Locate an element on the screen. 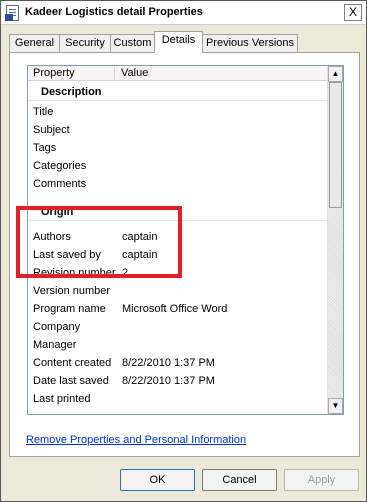 The height and width of the screenshot is (502, 367). title-bar: Kadeer Logistics detail Properties X is located at coordinates (183, 13).